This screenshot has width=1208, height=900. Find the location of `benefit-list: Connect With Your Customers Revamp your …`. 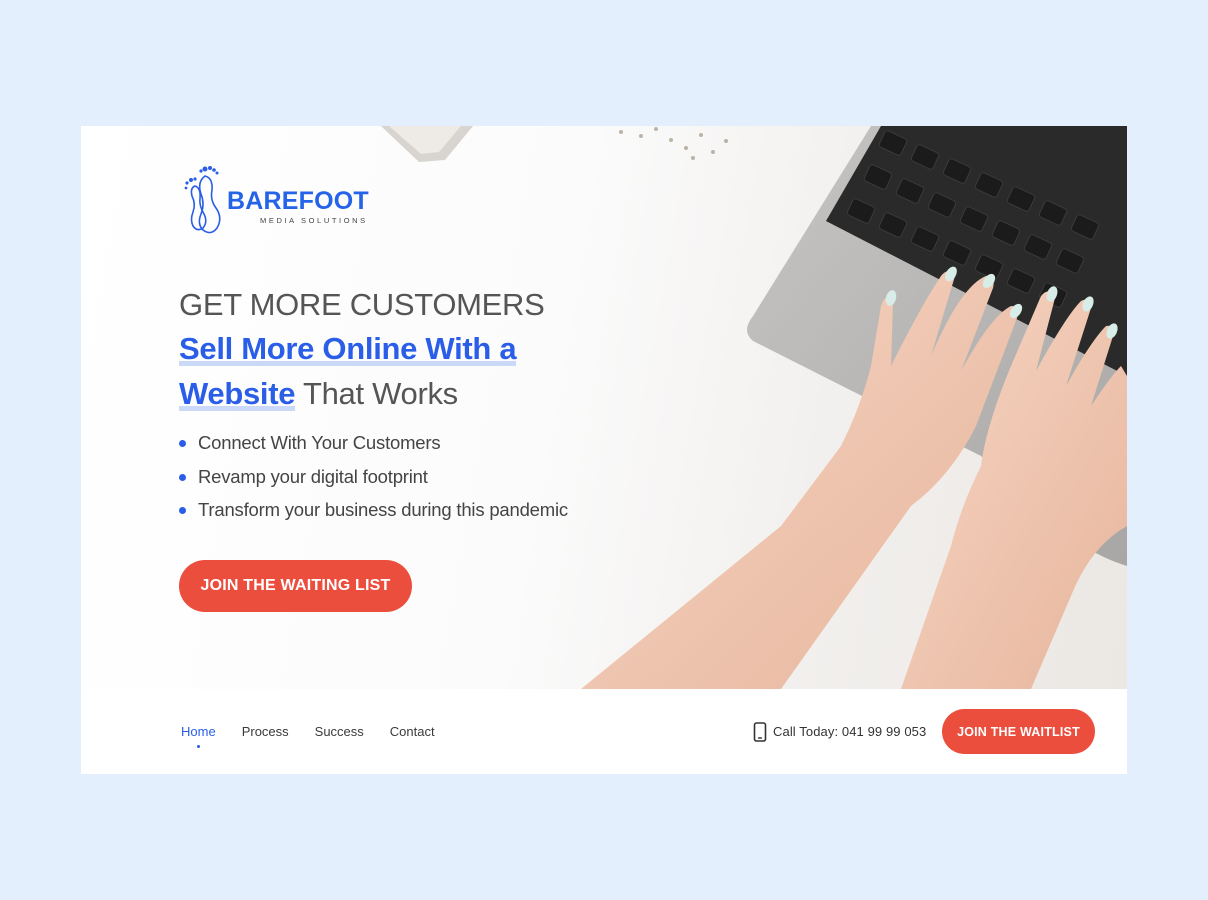

benefit-list: Connect With Your Customers Revamp your … is located at coordinates (373, 479).